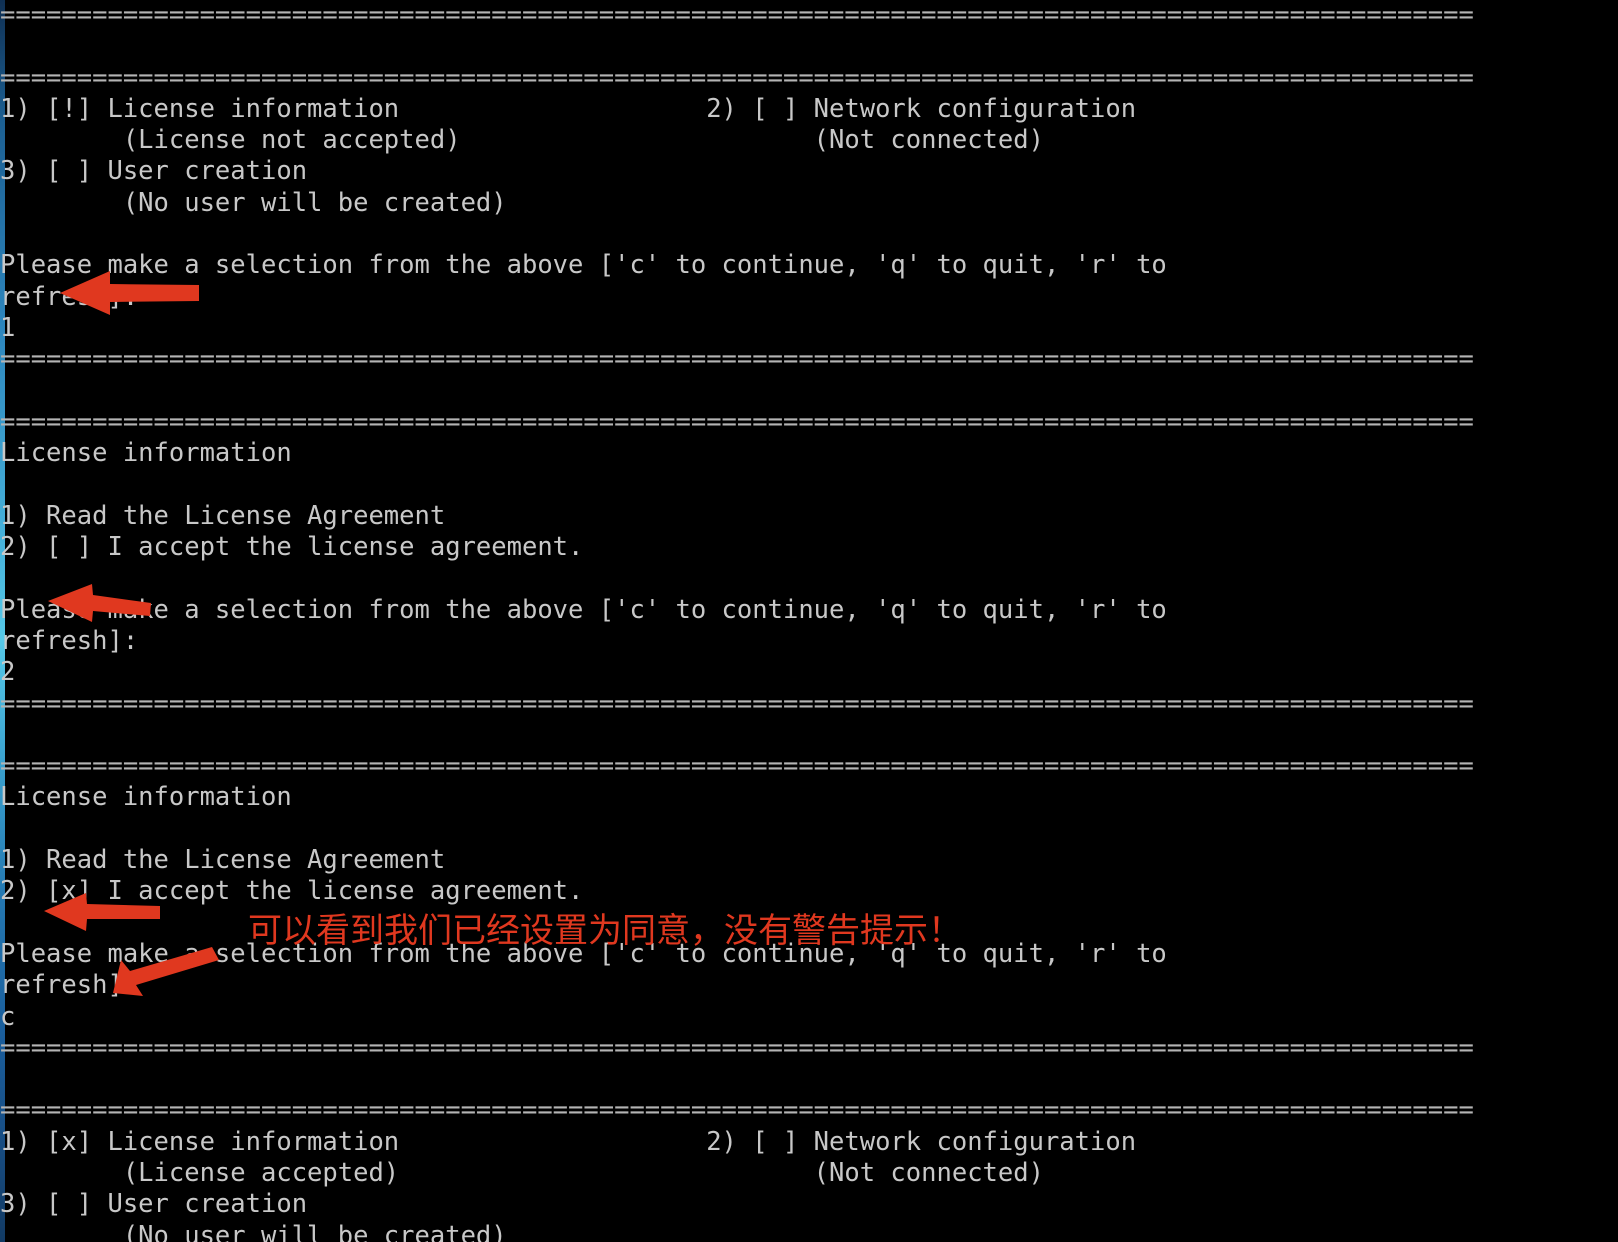 This screenshot has width=1618, height=1242. Describe the element at coordinates (291, 547) in the screenshot. I see `license-option-accept-unchecked: 2) [ ] I accept the license agreement.` at that location.